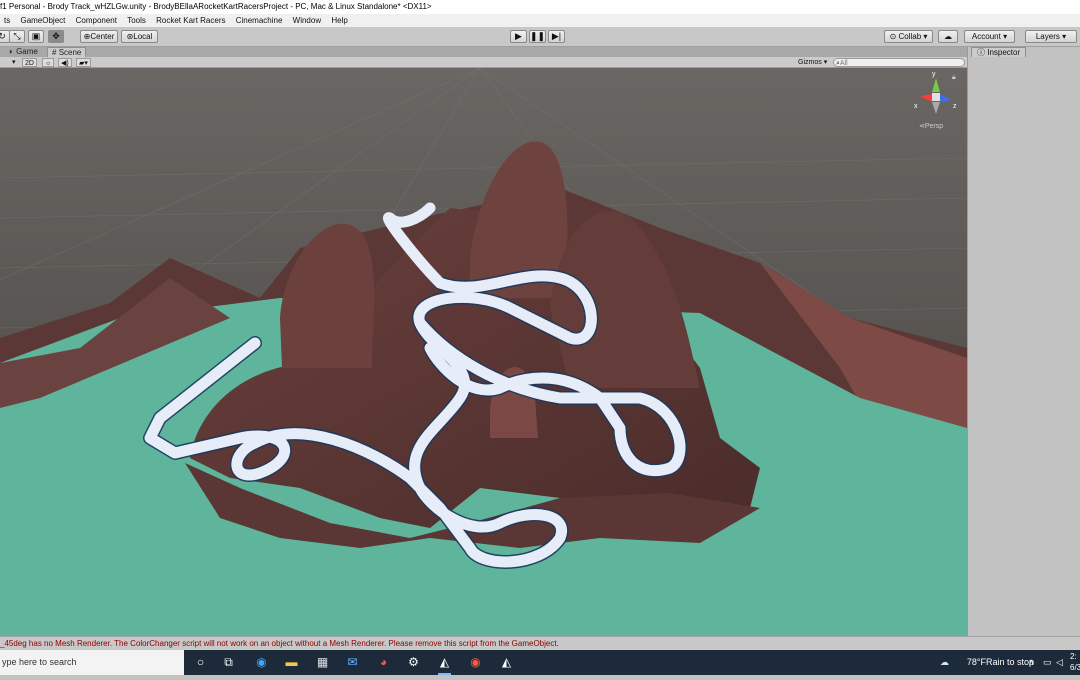 This screenshot has width=1080, height=680. What do you see at coordinates (981, 52) in the screenshot?
I see `info-icon: ⓘ` at bounding box center [981, 52].